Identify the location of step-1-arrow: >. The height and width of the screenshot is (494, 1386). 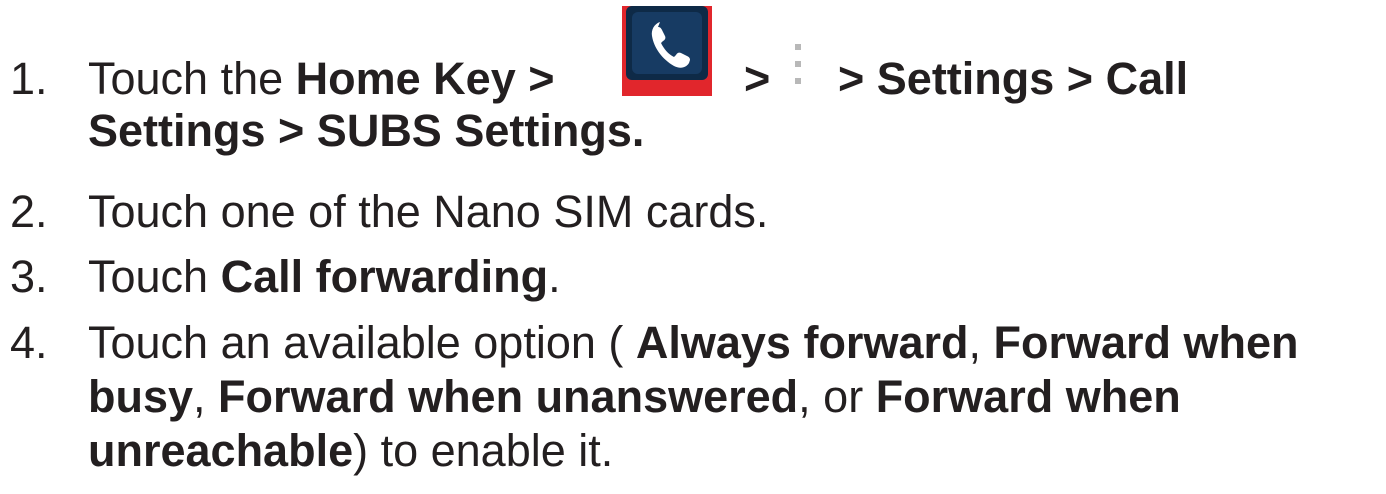
(757, 78).